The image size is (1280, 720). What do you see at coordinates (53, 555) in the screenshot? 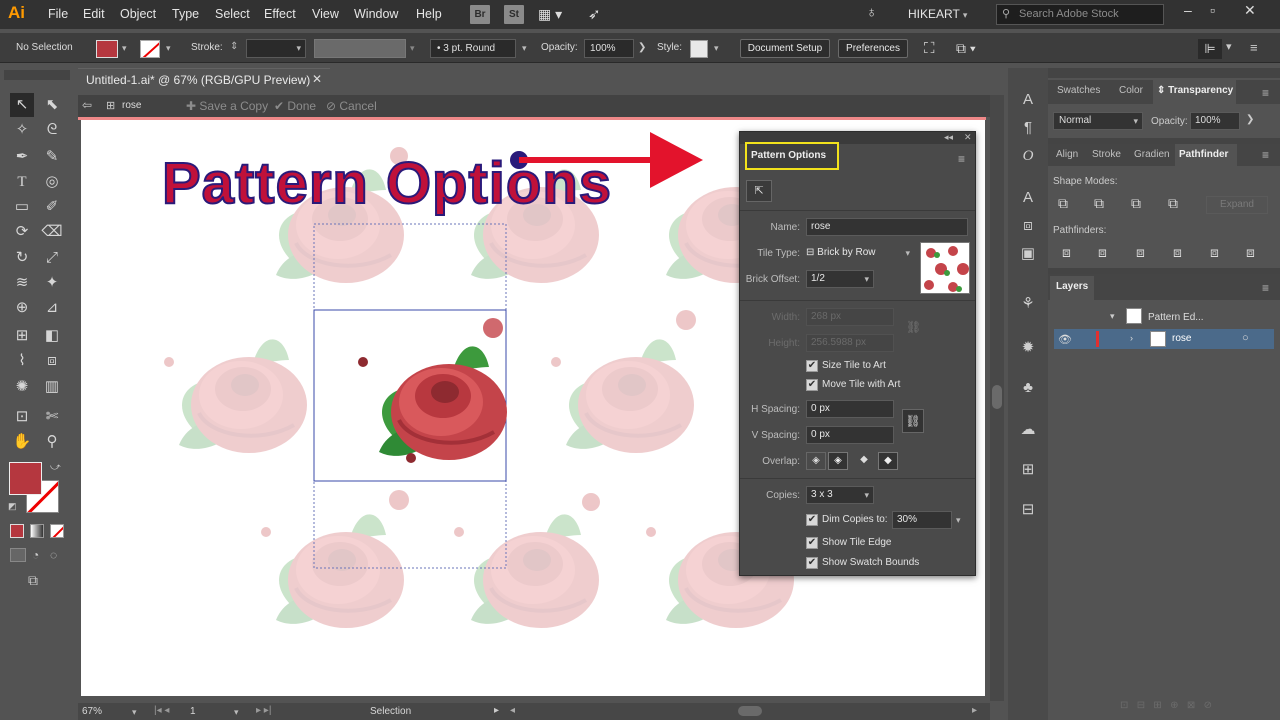
I see `draw-inside-icon: ◌` at bounding box center [53, 555].